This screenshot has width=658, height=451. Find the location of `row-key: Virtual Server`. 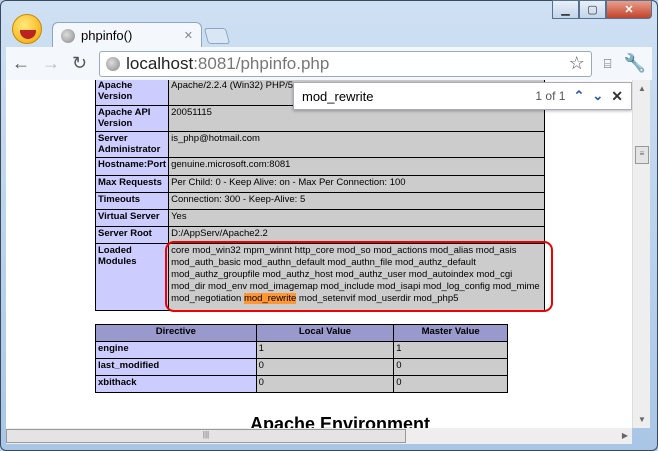

row-key: Virtual Server is located at coordinates (132, 218).